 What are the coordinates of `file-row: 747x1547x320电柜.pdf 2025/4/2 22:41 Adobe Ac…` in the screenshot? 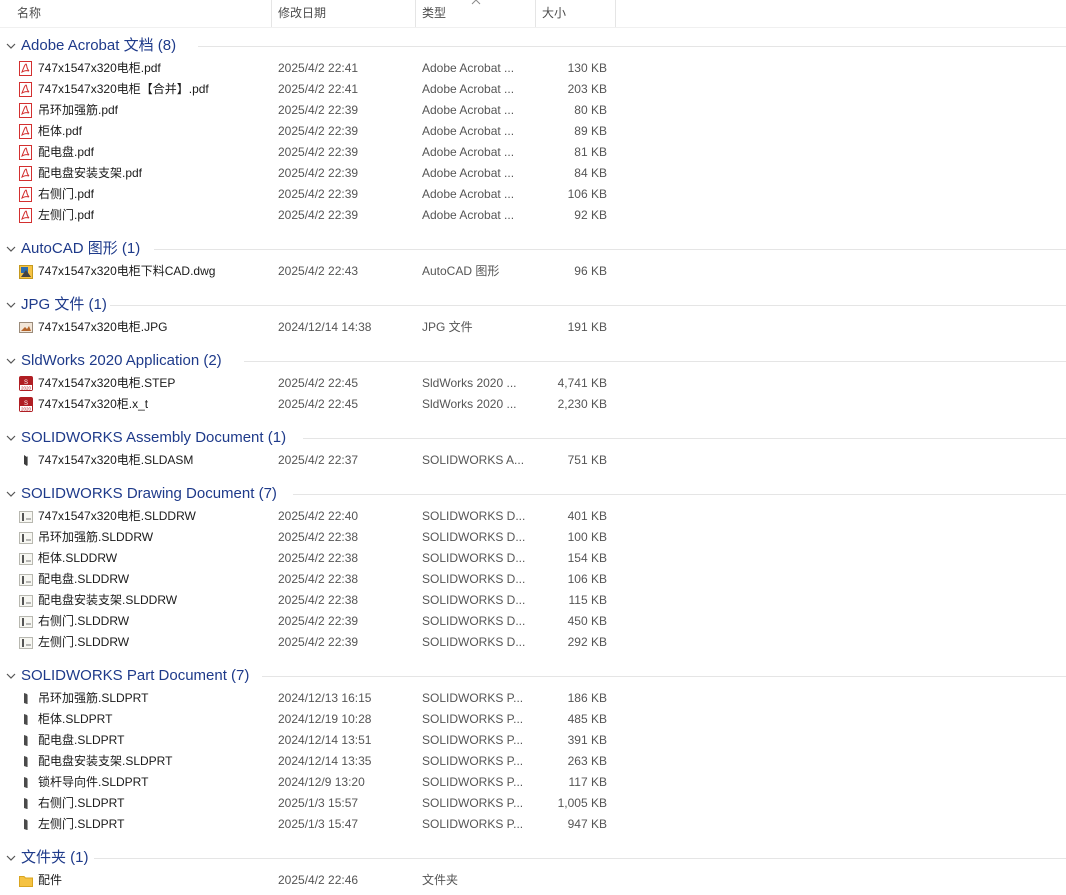 It's located at (533, 68).